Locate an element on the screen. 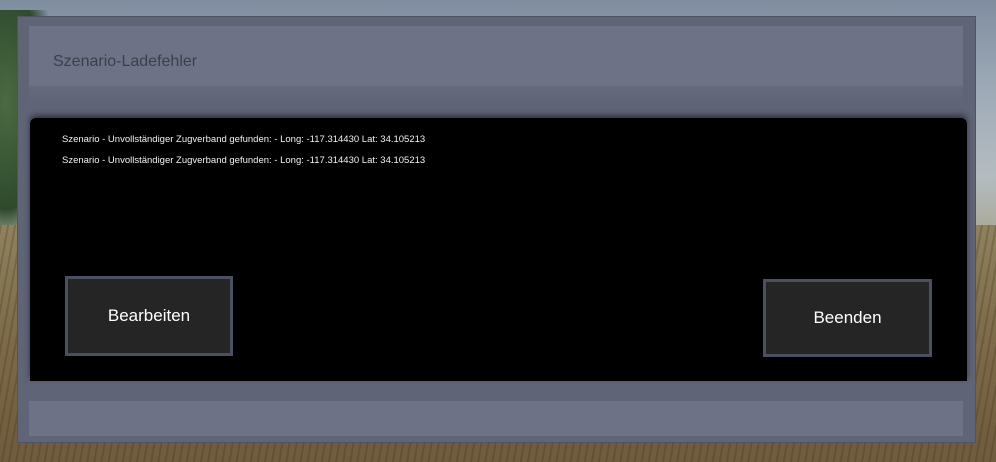 The image size is (996, 462). dialog-footer-bar is located at coordinates (496, 418).